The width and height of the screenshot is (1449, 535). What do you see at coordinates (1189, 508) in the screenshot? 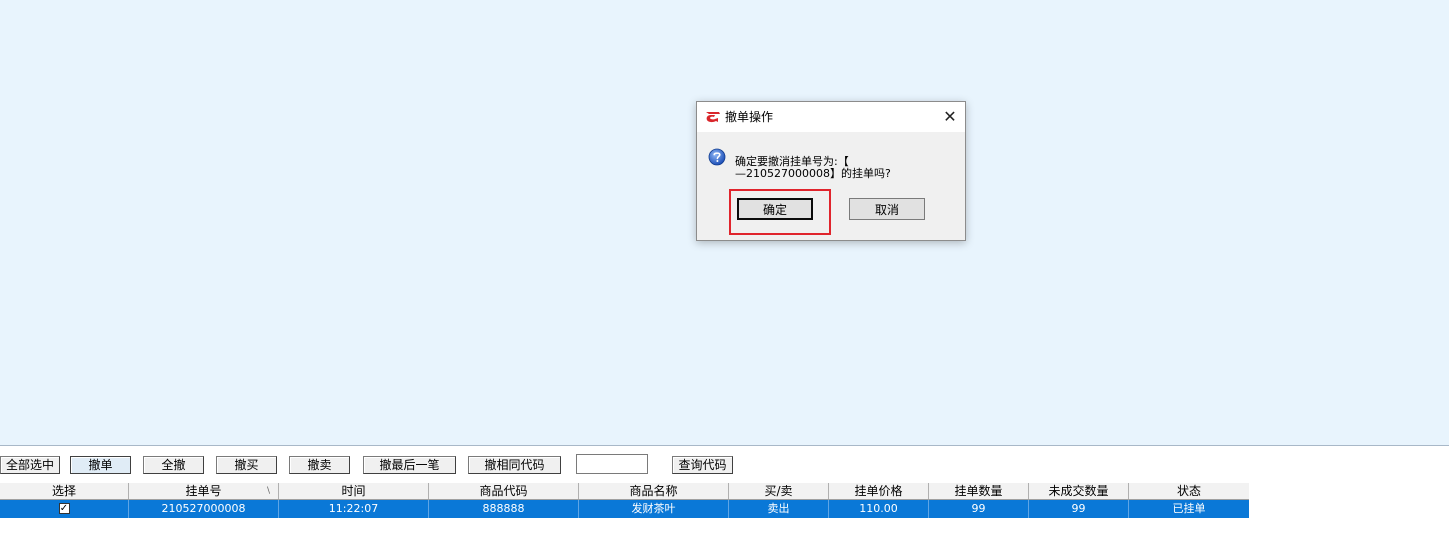
I see `row-status: 已挂单` at bounding box center [1189, 508].